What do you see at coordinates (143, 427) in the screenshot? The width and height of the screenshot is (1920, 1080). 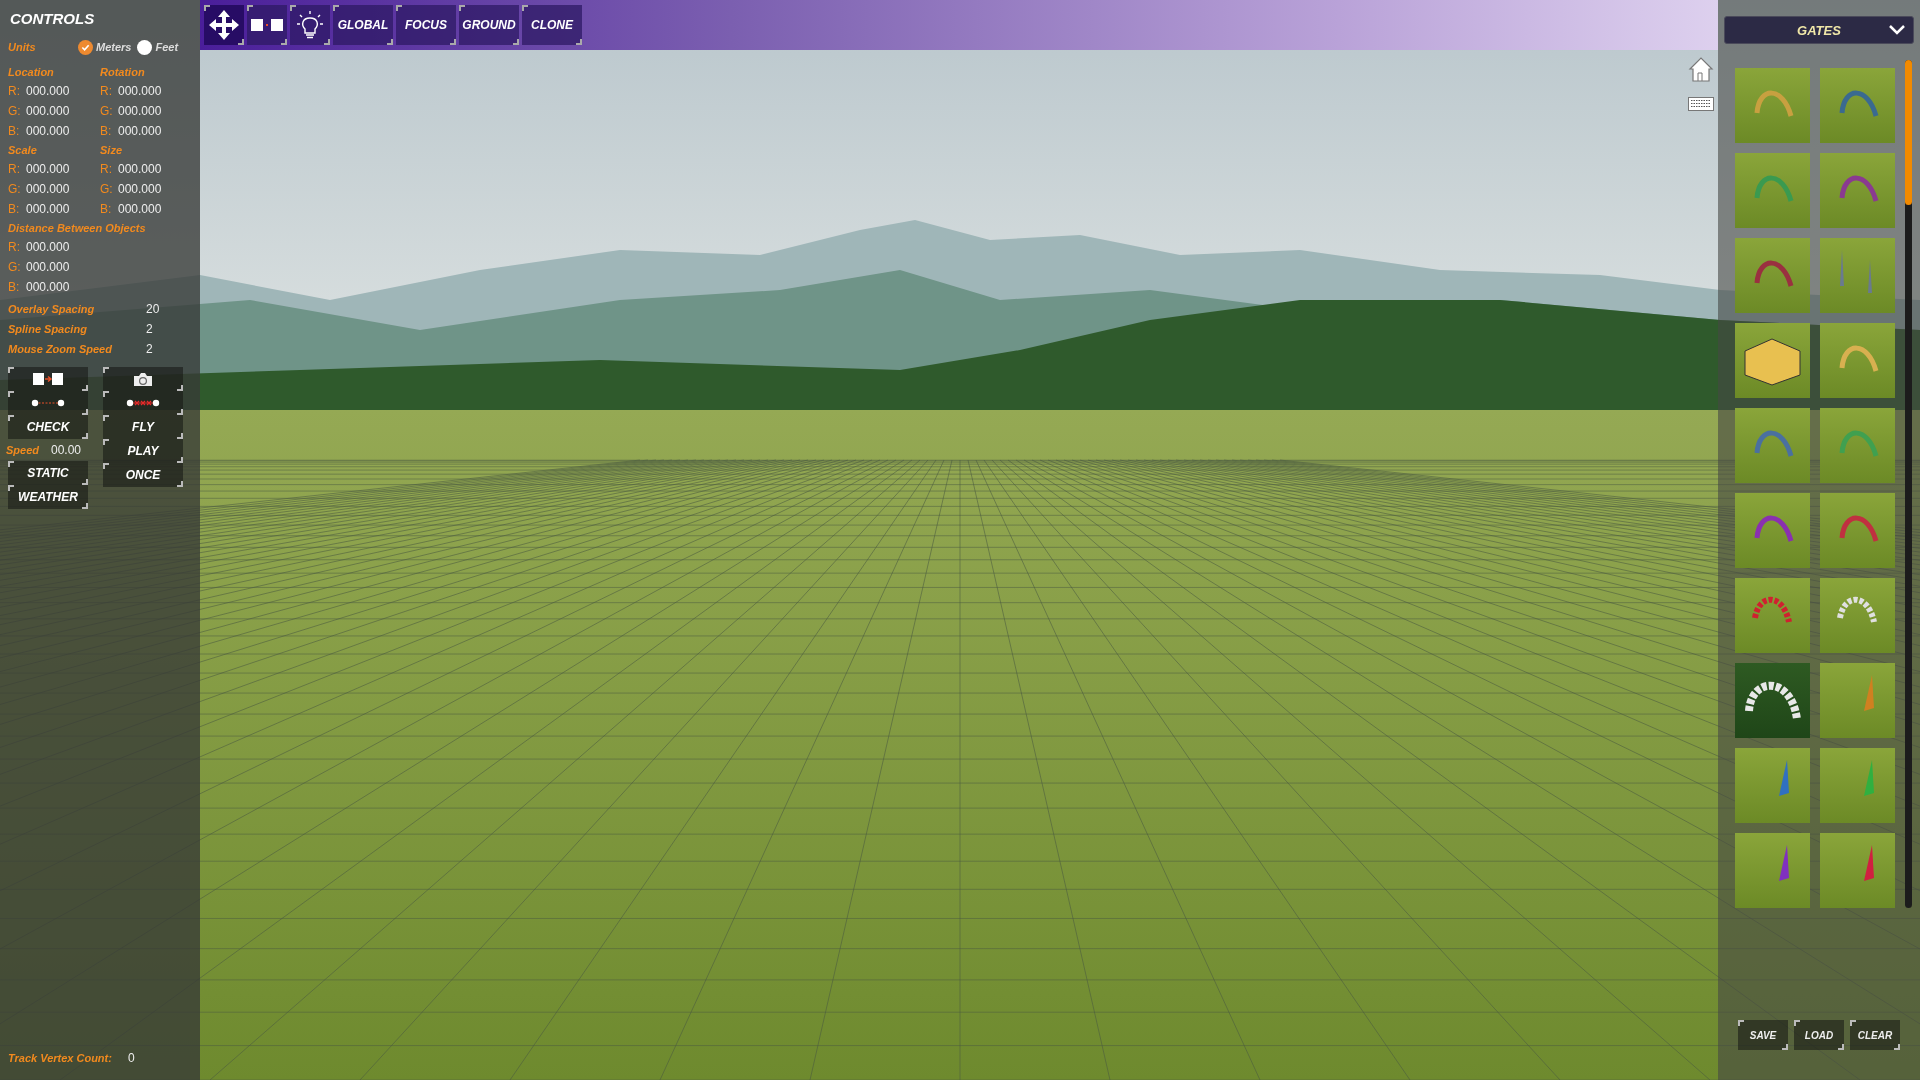 I see `mode-button: FLY` at bounding box center [143, 427].